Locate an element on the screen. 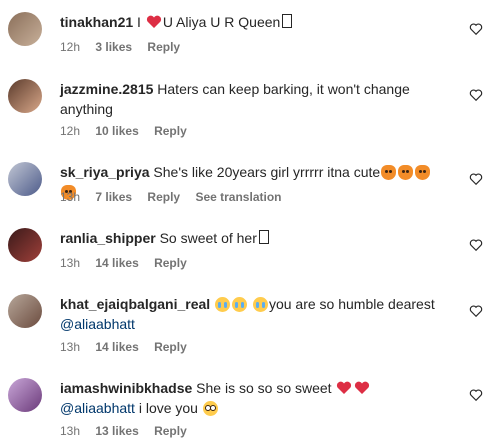 This screenshot has width=489, height=448. likes-count: 10 likes is located at coordinates (116, 131).